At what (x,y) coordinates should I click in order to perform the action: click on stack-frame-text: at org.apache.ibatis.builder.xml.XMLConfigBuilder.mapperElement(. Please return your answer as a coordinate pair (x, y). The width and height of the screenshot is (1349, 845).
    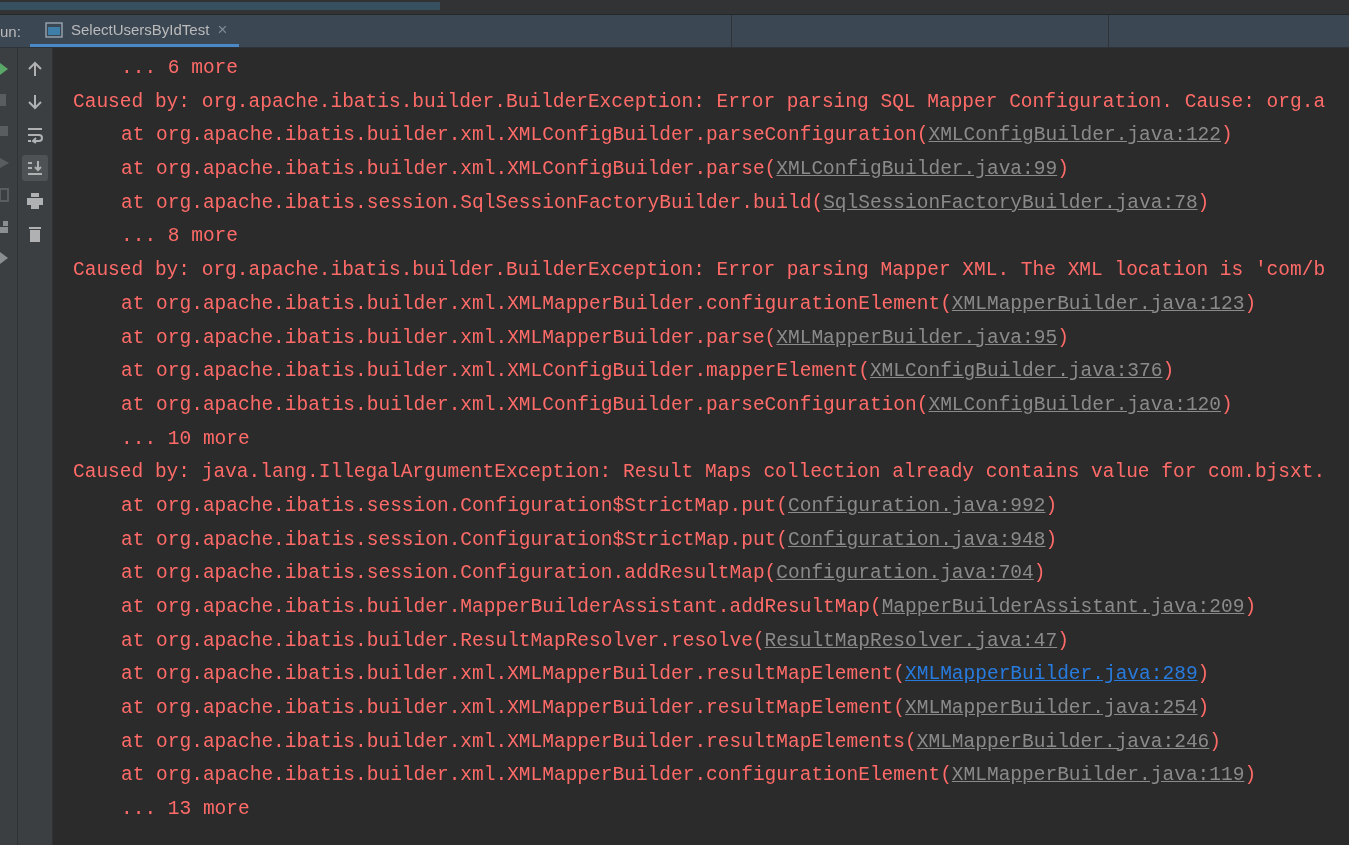
    Looking at the image, I should click on (495, 371).